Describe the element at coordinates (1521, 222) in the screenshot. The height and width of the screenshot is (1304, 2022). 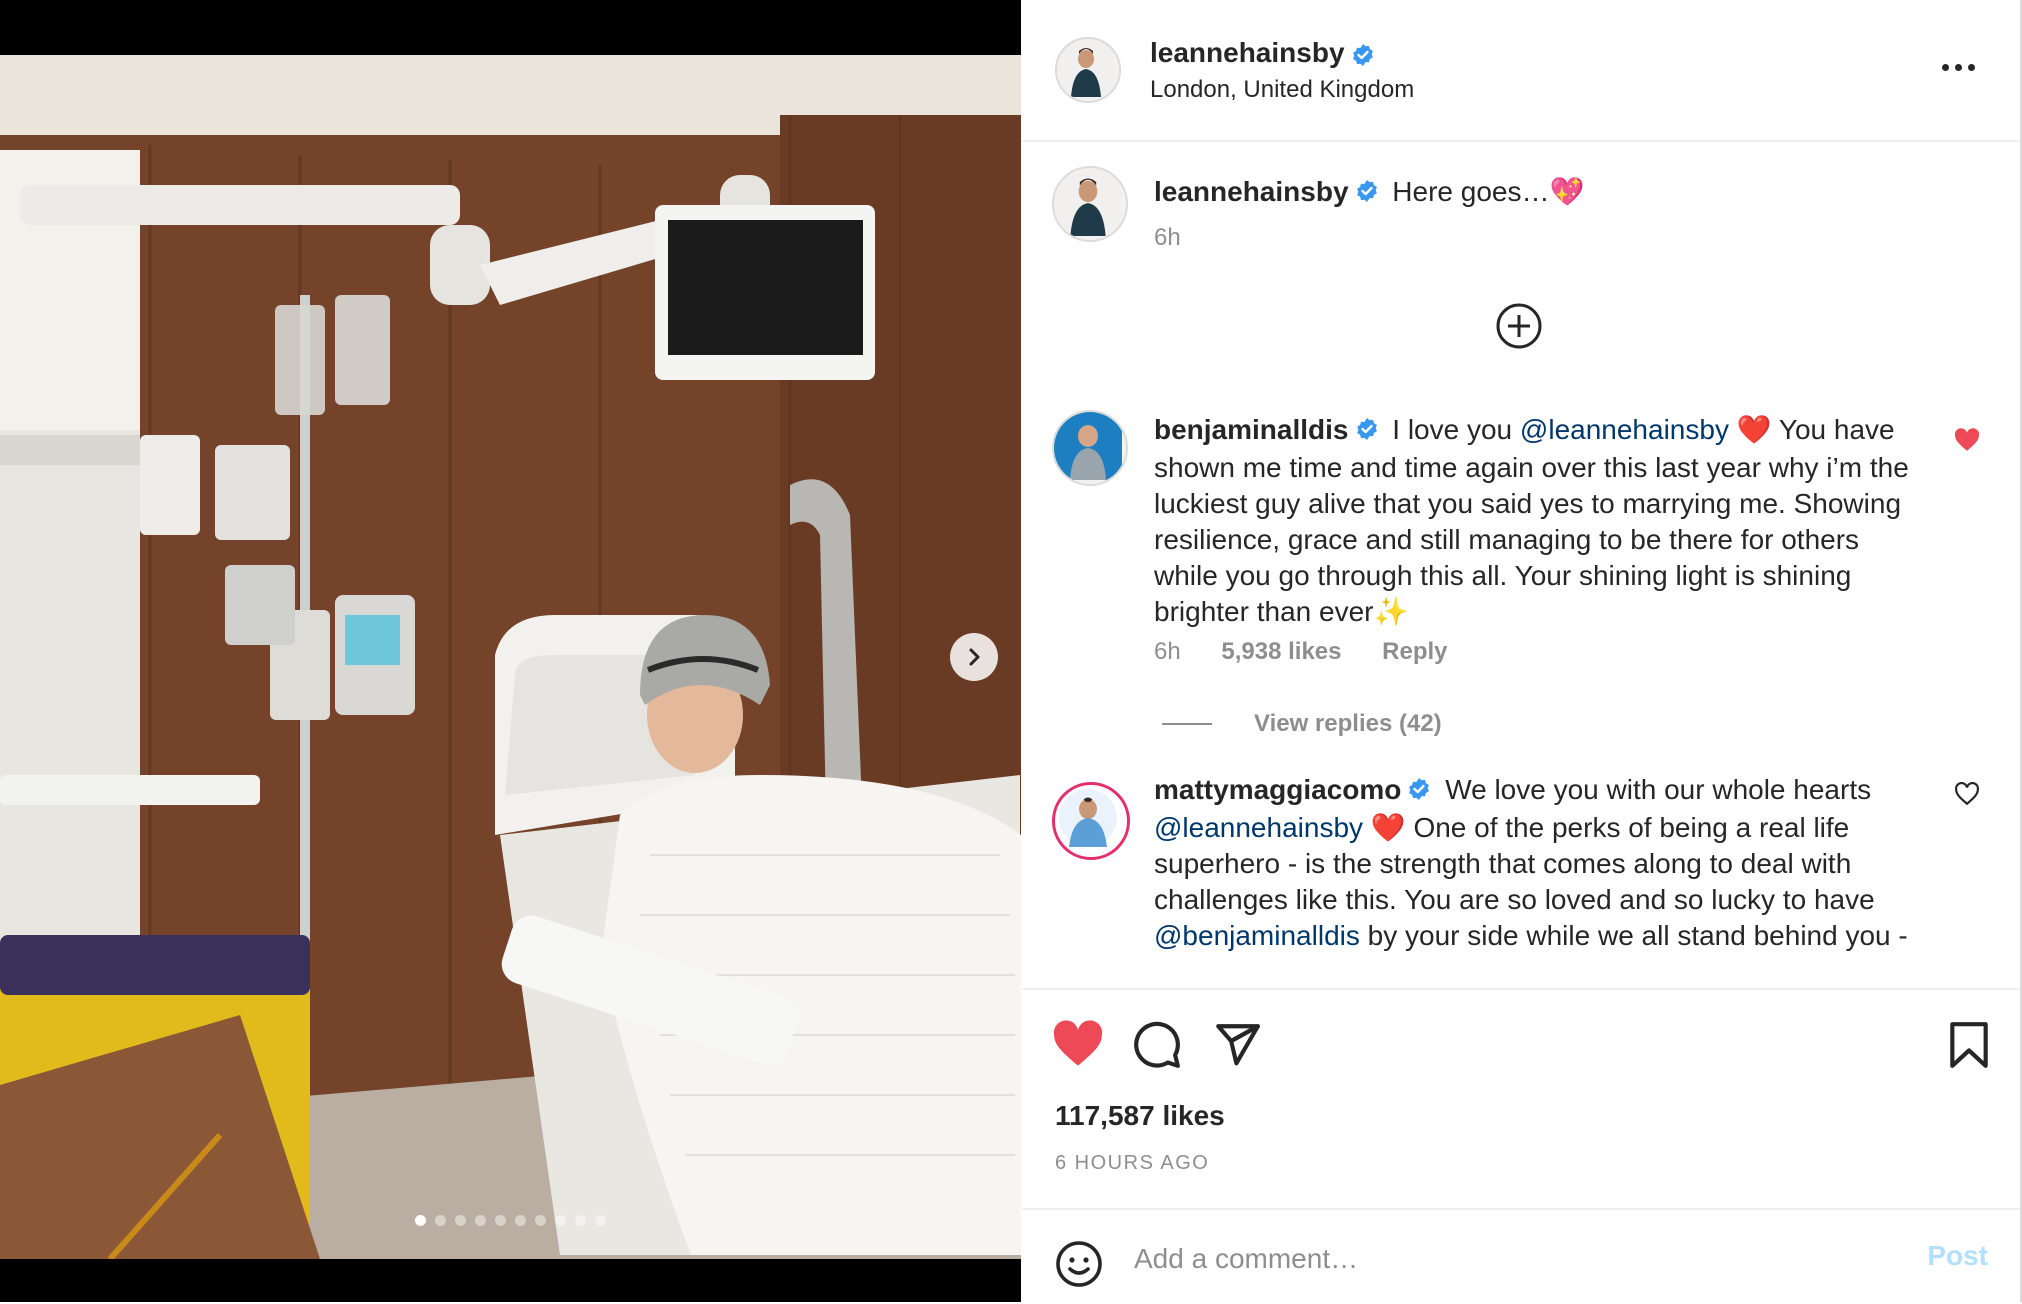
I see `caption: leannehainsby Here goes…💖 6h` at that location.